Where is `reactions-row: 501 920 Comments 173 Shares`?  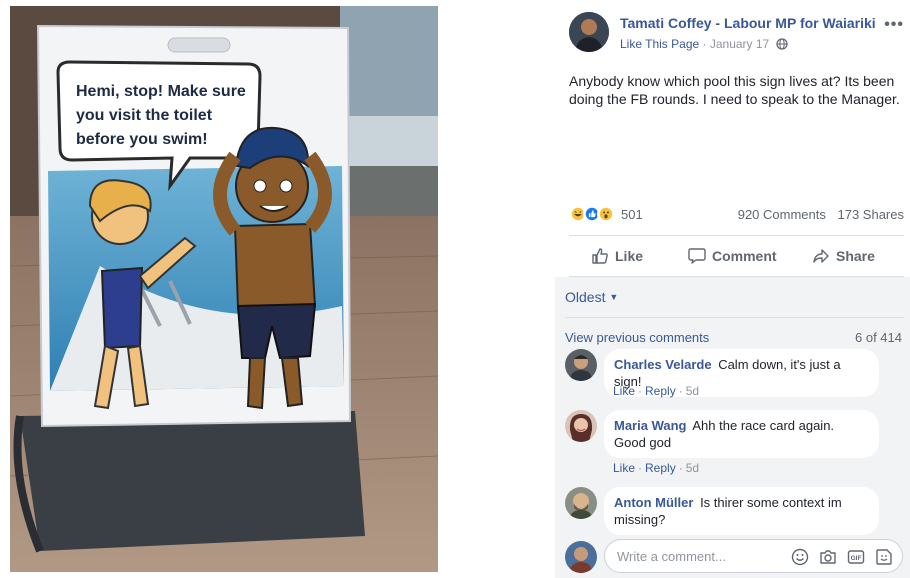 reactions-row: 501 920 Comments 173 Shares is located at coordinates (736, 215).